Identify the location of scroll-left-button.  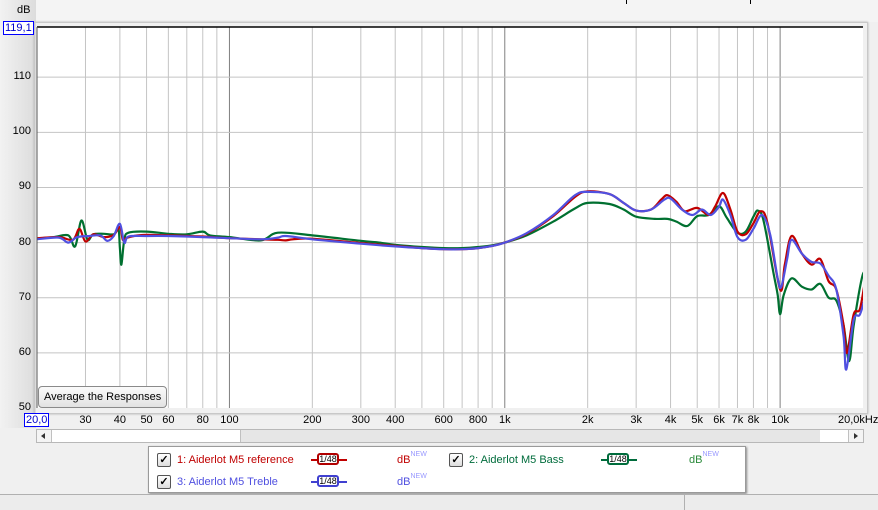
(44, 436).